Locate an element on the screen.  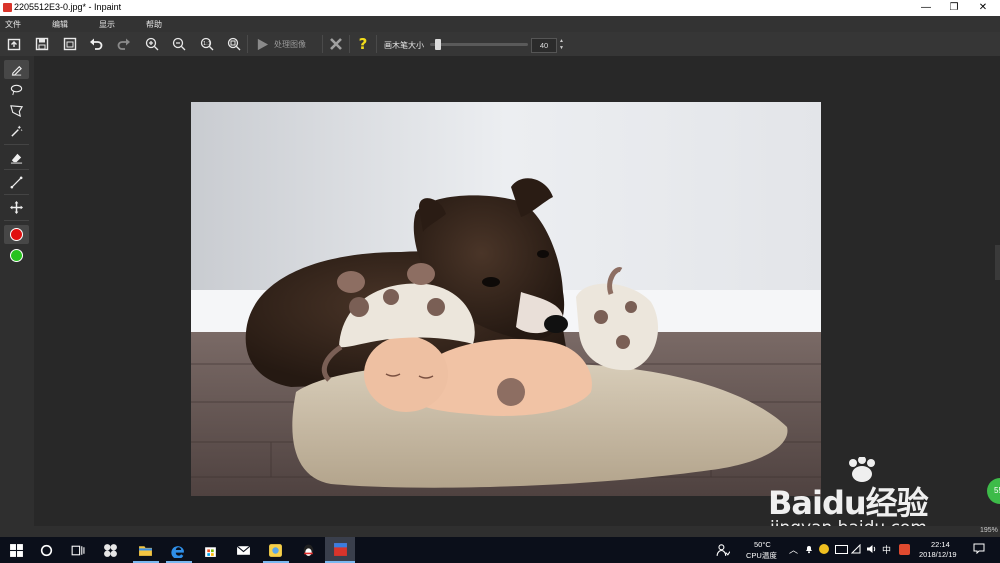
tray-overflow-icon: ︿ is located at coordinates (793, 549).